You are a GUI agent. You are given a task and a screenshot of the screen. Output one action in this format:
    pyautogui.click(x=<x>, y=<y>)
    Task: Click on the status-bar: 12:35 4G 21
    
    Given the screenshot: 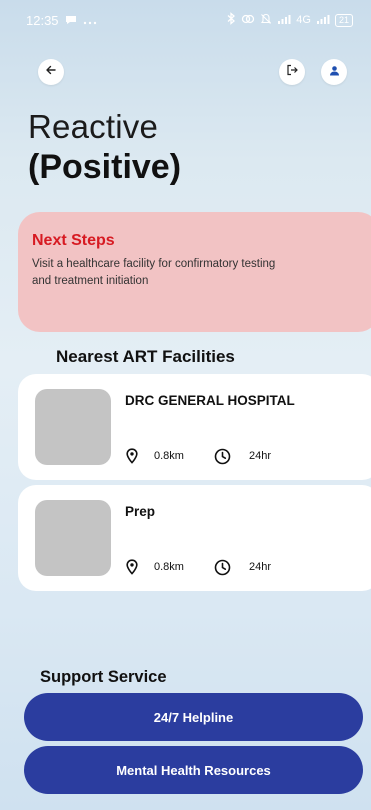 What is the action you would take?
    pyautogui.click(x=185, y=20)
    